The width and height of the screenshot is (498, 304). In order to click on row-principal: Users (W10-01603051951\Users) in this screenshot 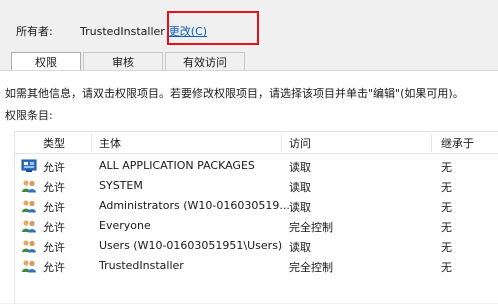, I will do `click(191, 245)`.